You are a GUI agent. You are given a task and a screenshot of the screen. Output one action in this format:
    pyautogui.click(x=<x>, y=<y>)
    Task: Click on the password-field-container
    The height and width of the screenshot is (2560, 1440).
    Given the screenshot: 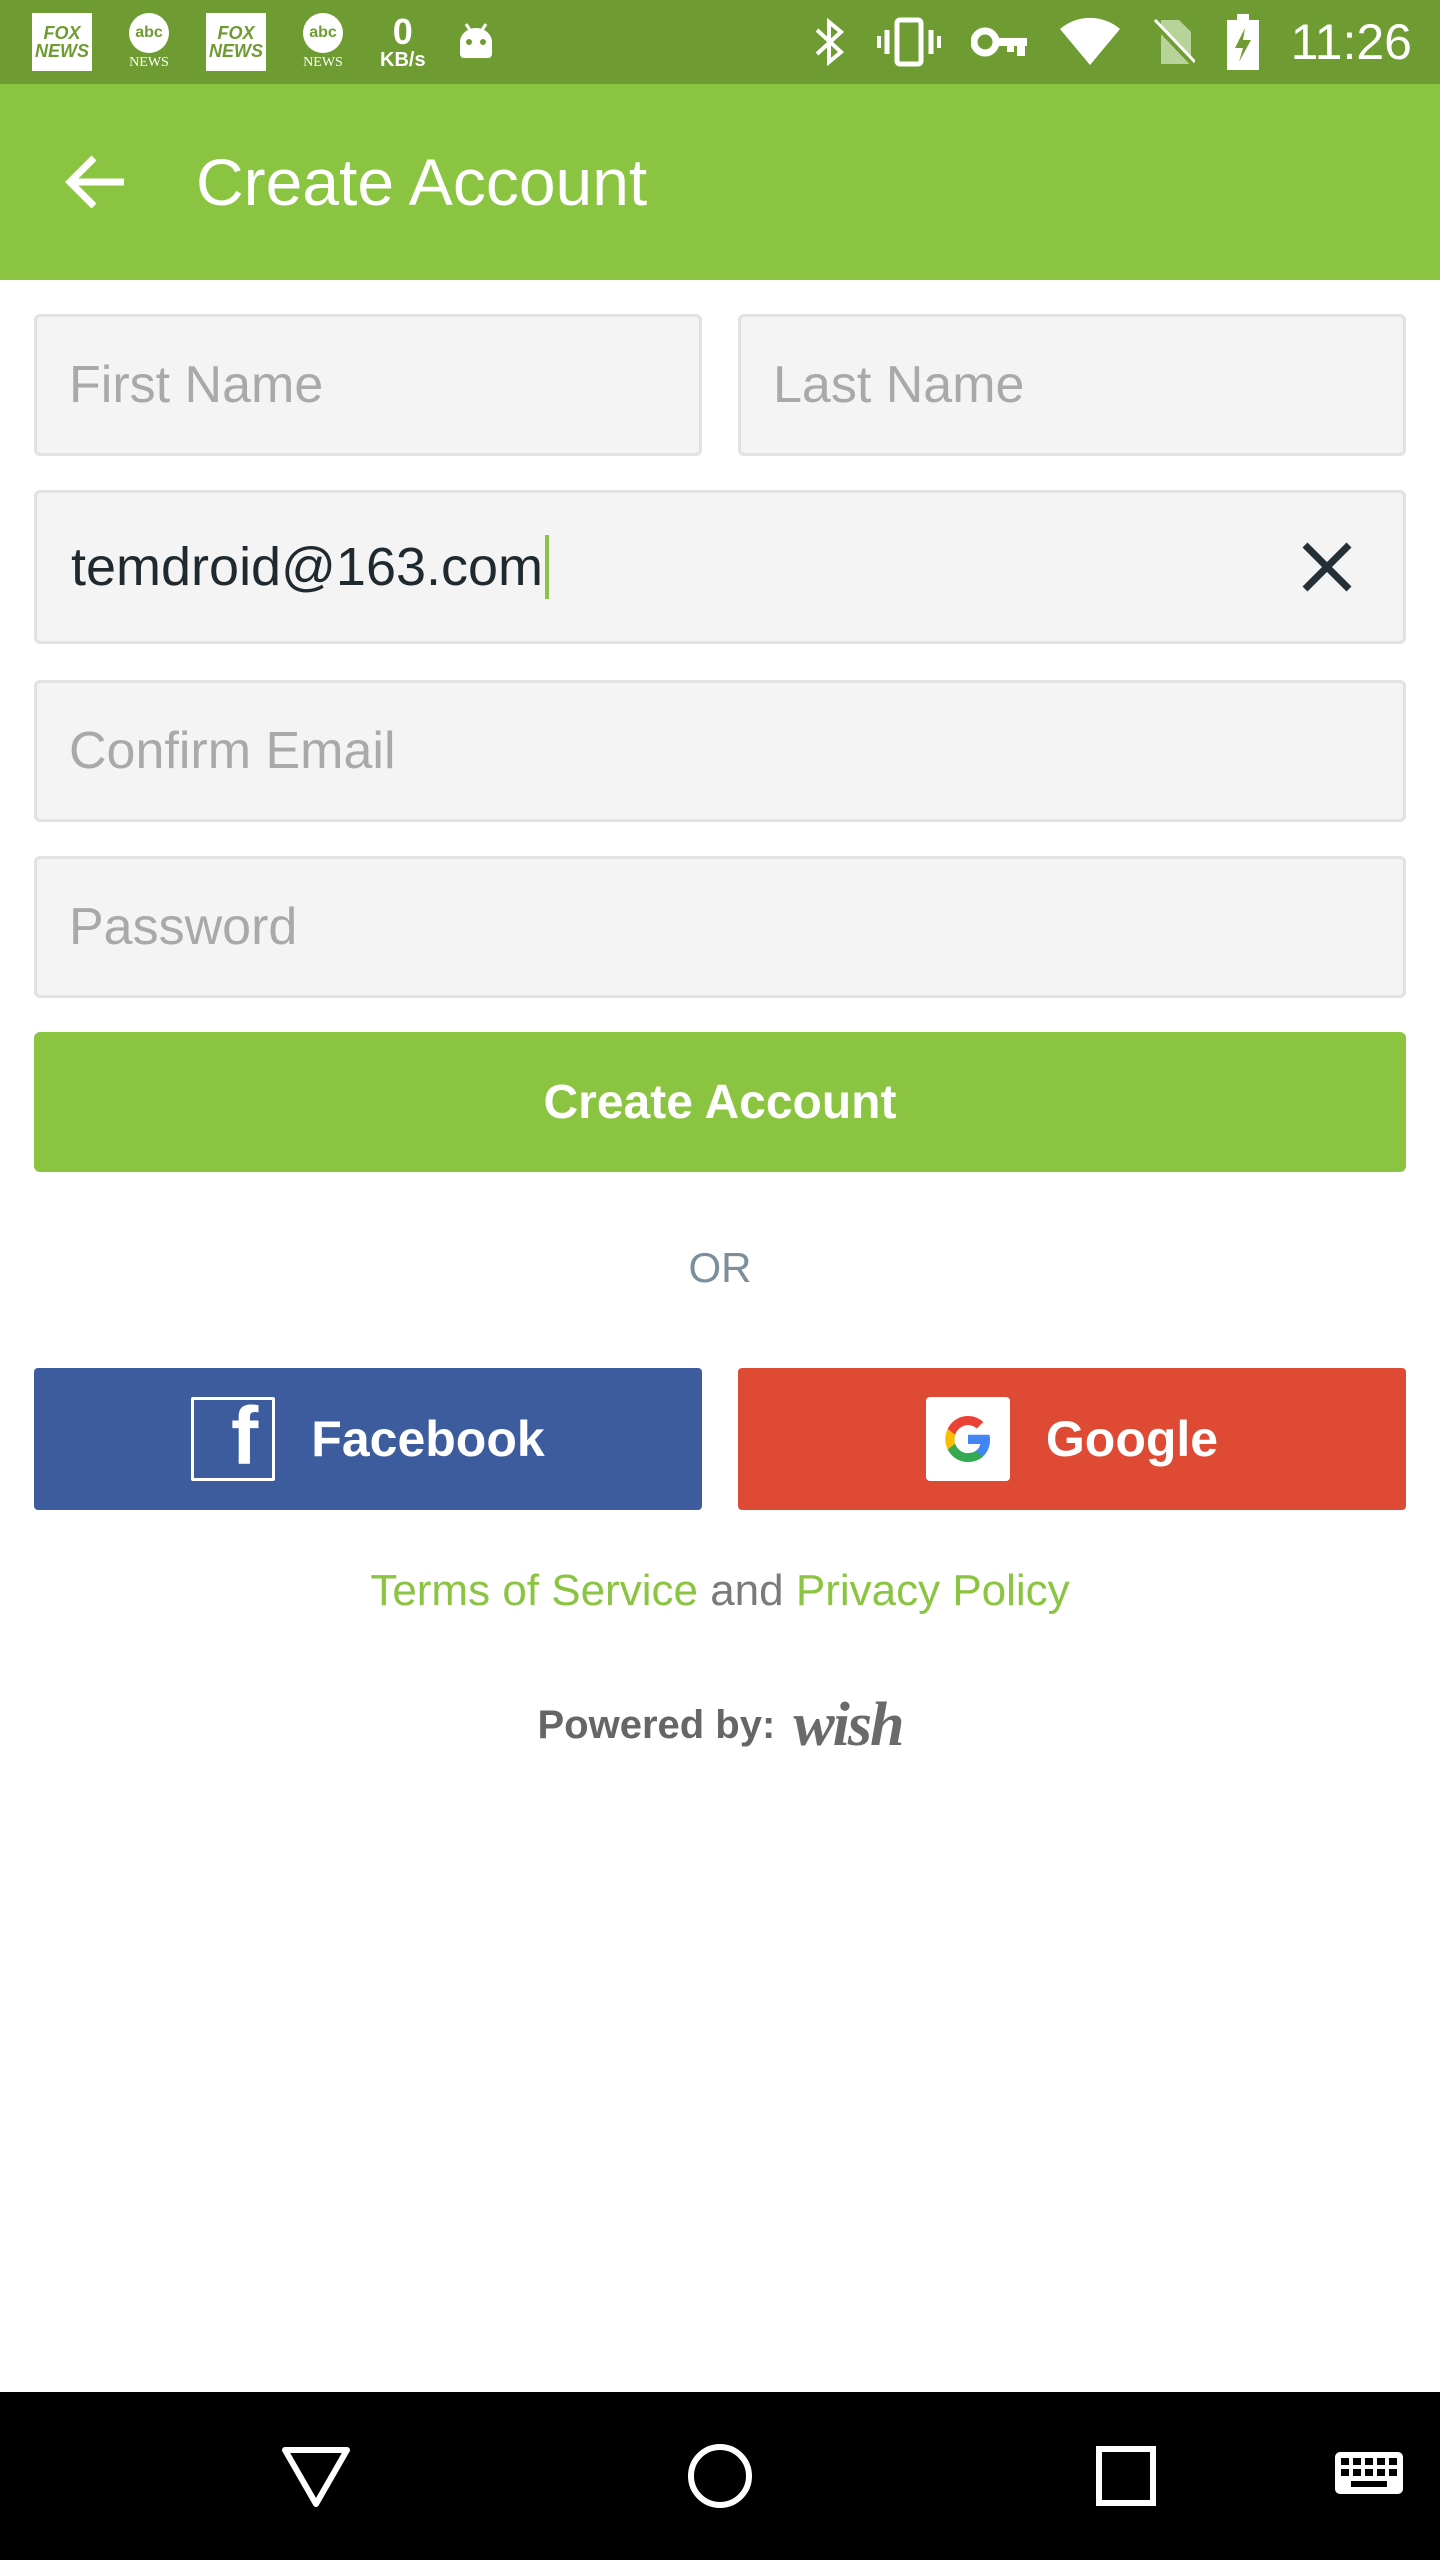 What is the action you would take?
    pyautogui.click(x=720, y=927)
    